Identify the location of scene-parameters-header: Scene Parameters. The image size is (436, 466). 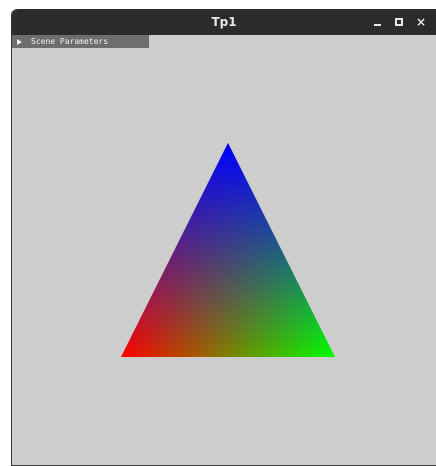
(80, 41).